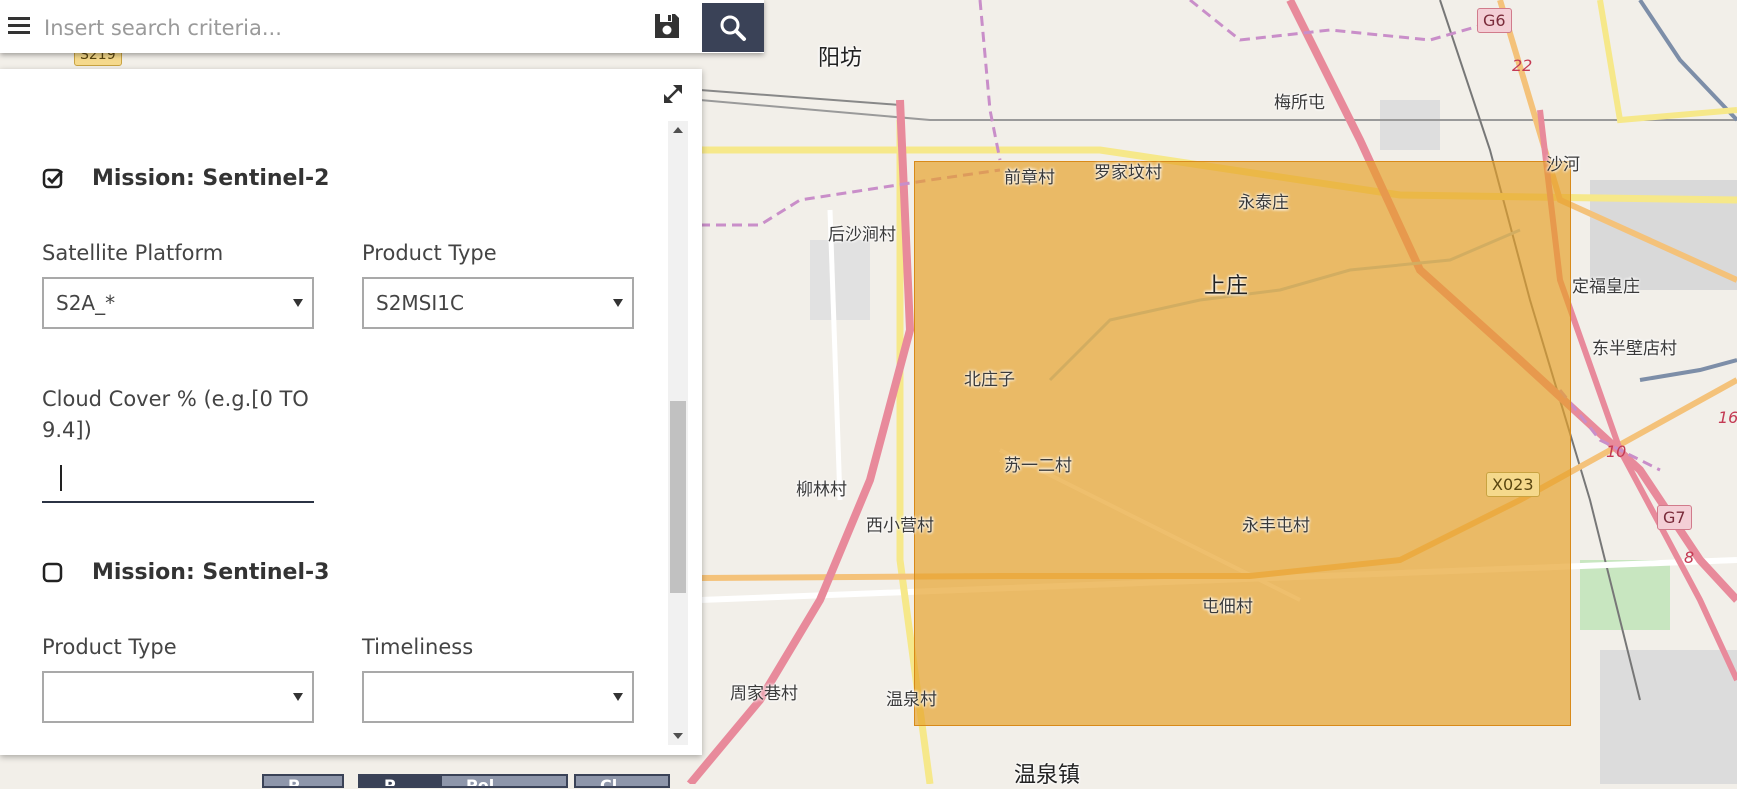 The width and height of the screenshot is (1737, 789). Describe the element at coordinates (1563, 165) in the screenshot. I see `map-label: 沙河` at that location.